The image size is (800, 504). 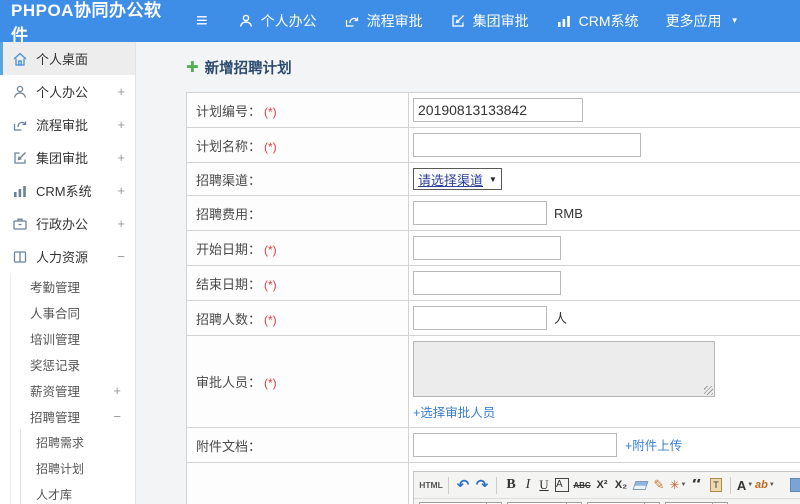 What do you see at coordinates (568, 213) in the screenshot?
I see `fee-unit: RMB` at bounding box center [568, 213].